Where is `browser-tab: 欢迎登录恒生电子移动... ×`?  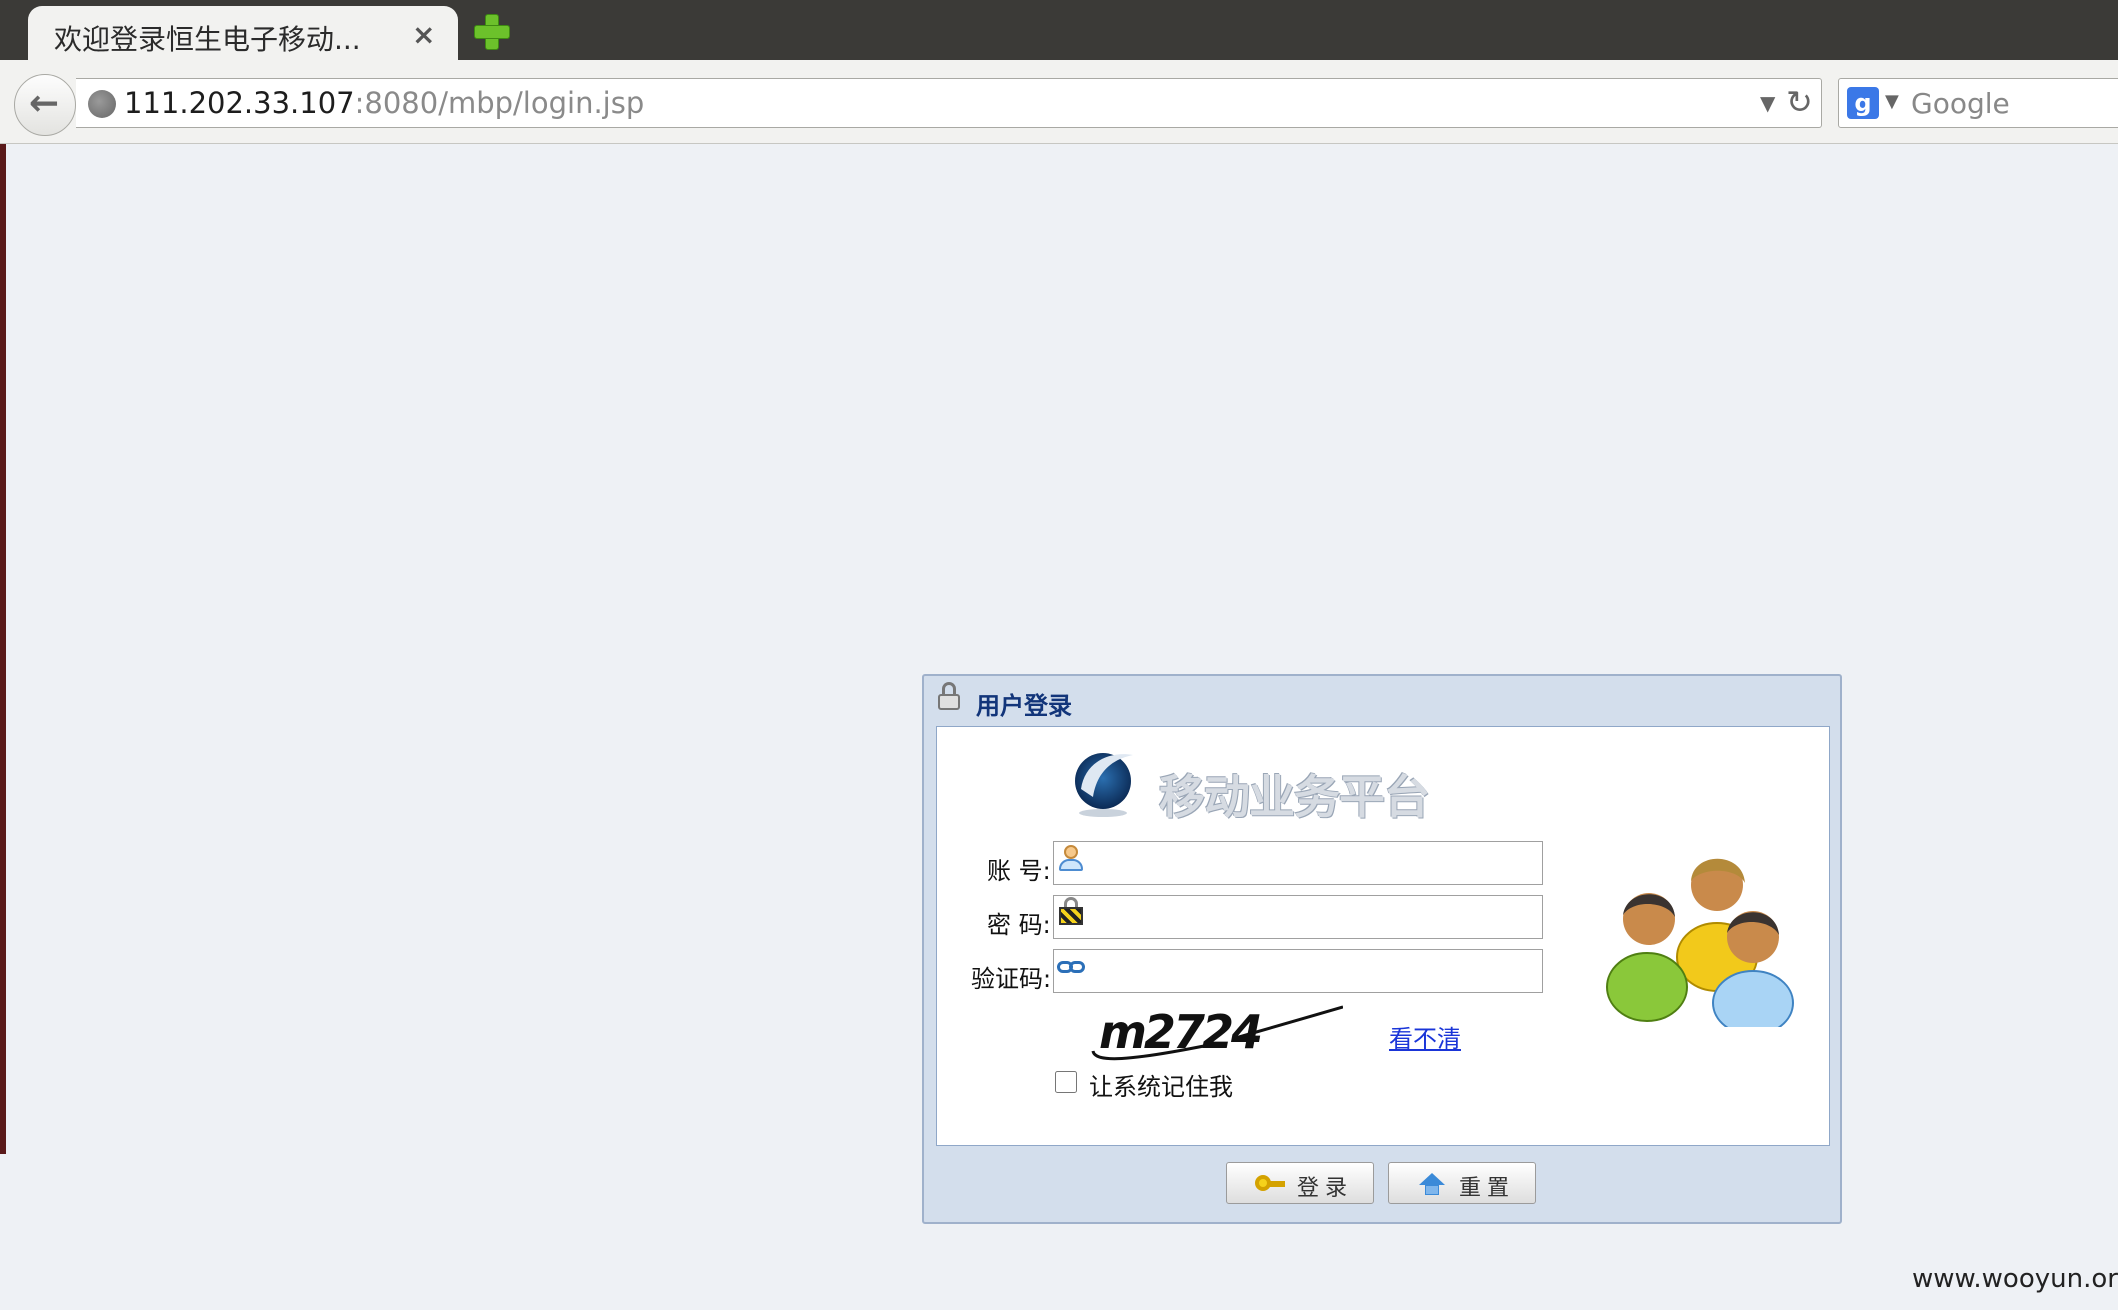 browser-tab: 欢迎登录恒生电子移动... × is located at coordinates (243, 34).